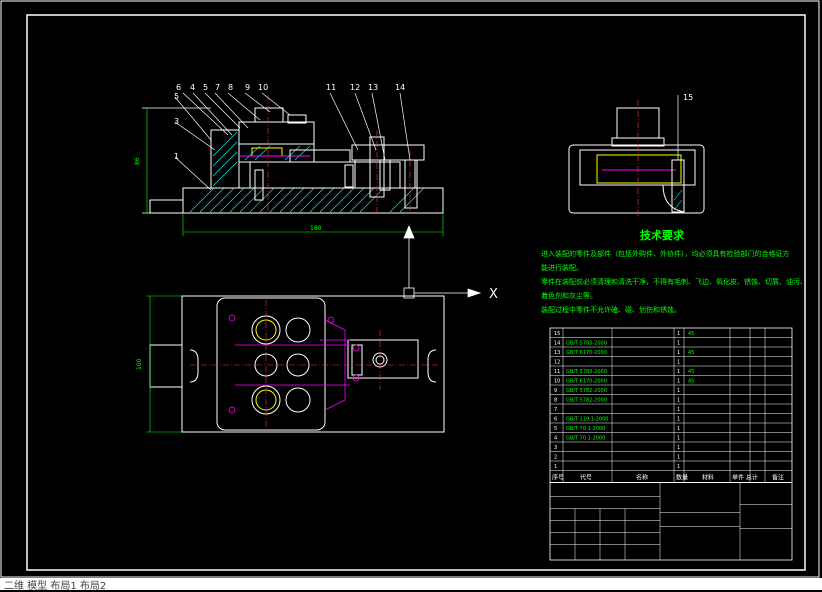  What do you see at coordinates (558, 478) in the screenshot?
I see `bom-header-no: 序号` at bounding box center [558, 478].